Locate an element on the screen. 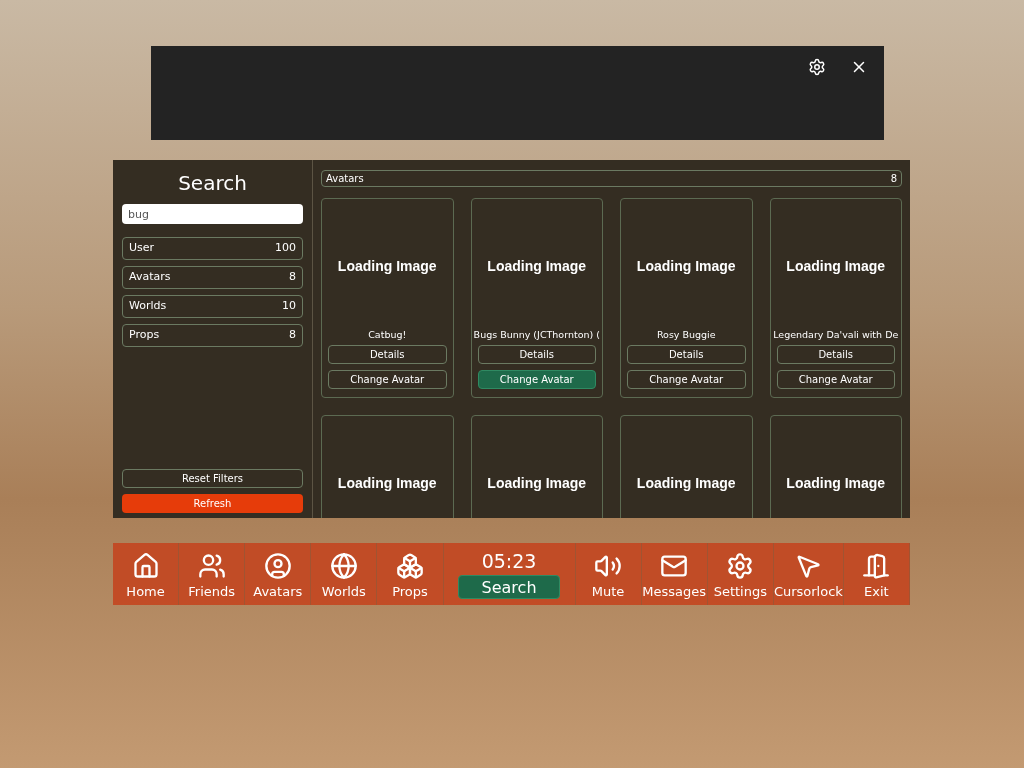 The width and height of the screenshot is (1024, 768). nav-button: Exit is located at coordinates (876, 574).